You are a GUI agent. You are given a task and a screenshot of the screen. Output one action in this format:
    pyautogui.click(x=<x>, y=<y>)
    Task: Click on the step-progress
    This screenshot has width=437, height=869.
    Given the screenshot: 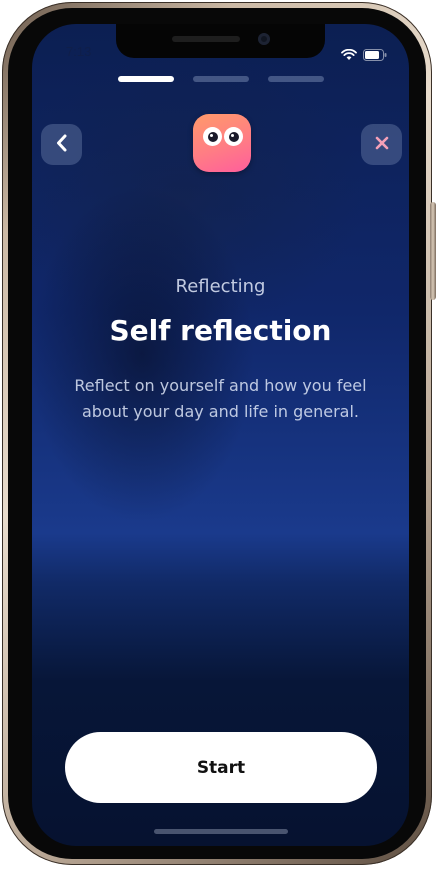 What is the action you would take?
    pyautogui.click(x=221, y=79)
    